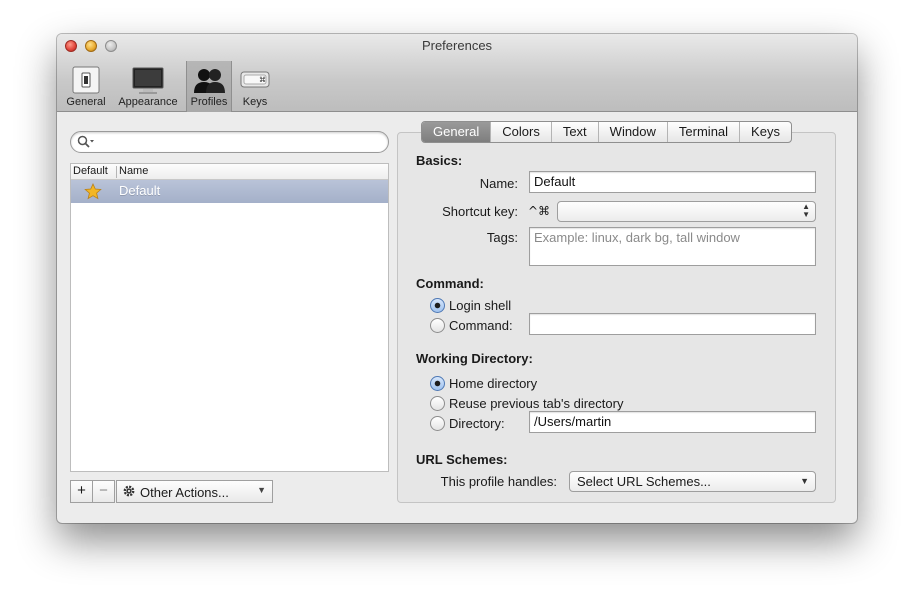  Describe the element at coordinates (437, 325) in the screenshot. I see `command-radio` at that location.